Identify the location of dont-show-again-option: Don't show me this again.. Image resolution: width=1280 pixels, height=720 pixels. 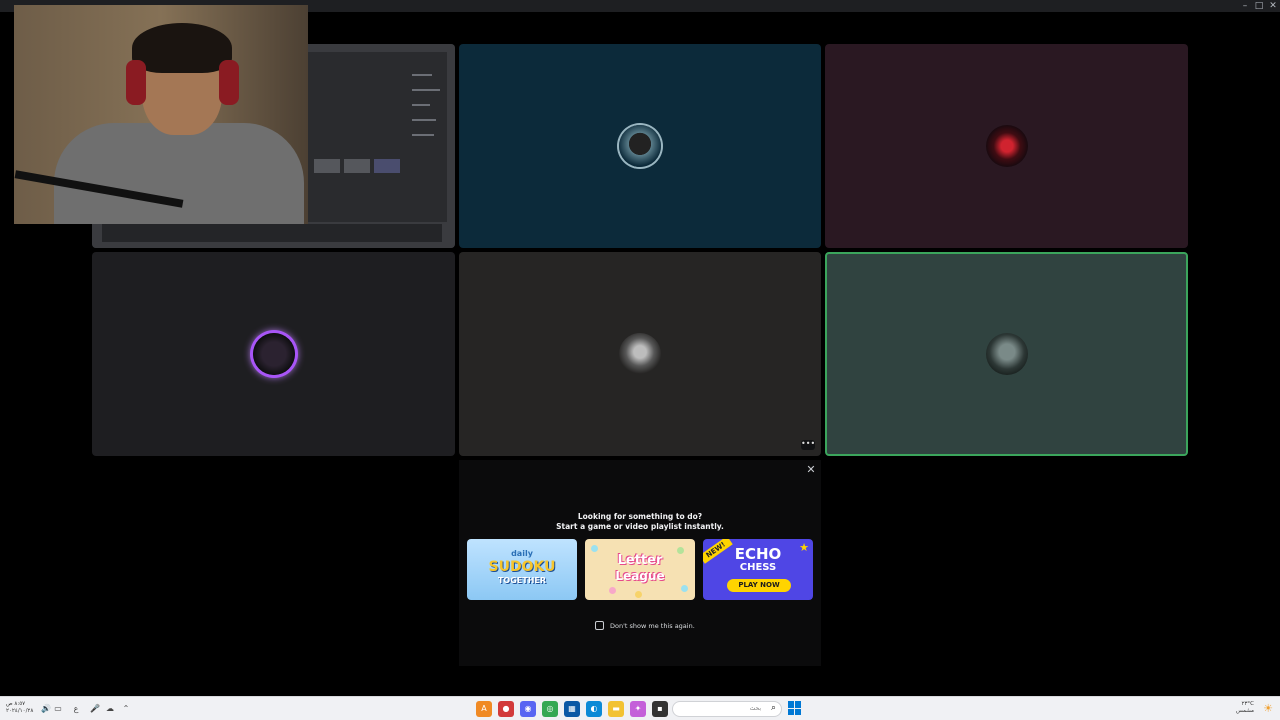
(645, 625).